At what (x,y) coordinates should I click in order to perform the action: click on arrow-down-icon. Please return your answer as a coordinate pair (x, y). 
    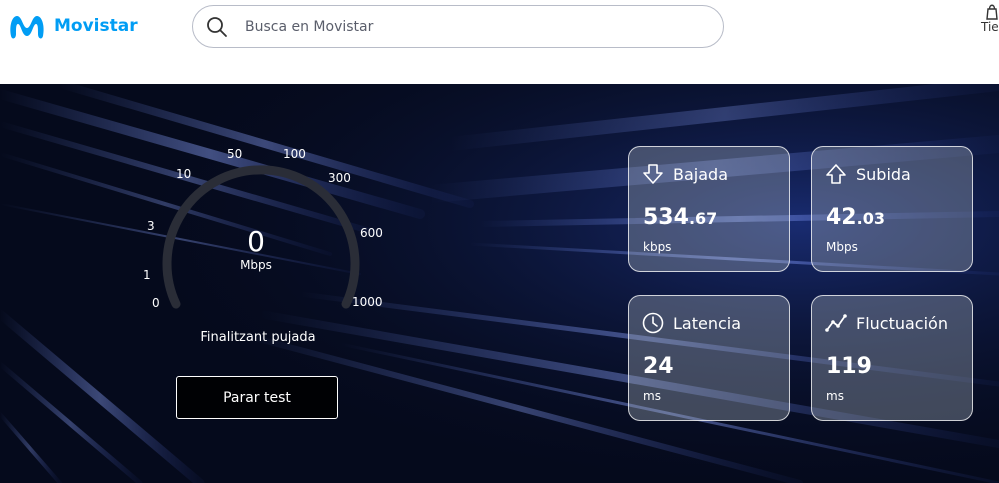
    Looking at the image, I should click on (653, 174).